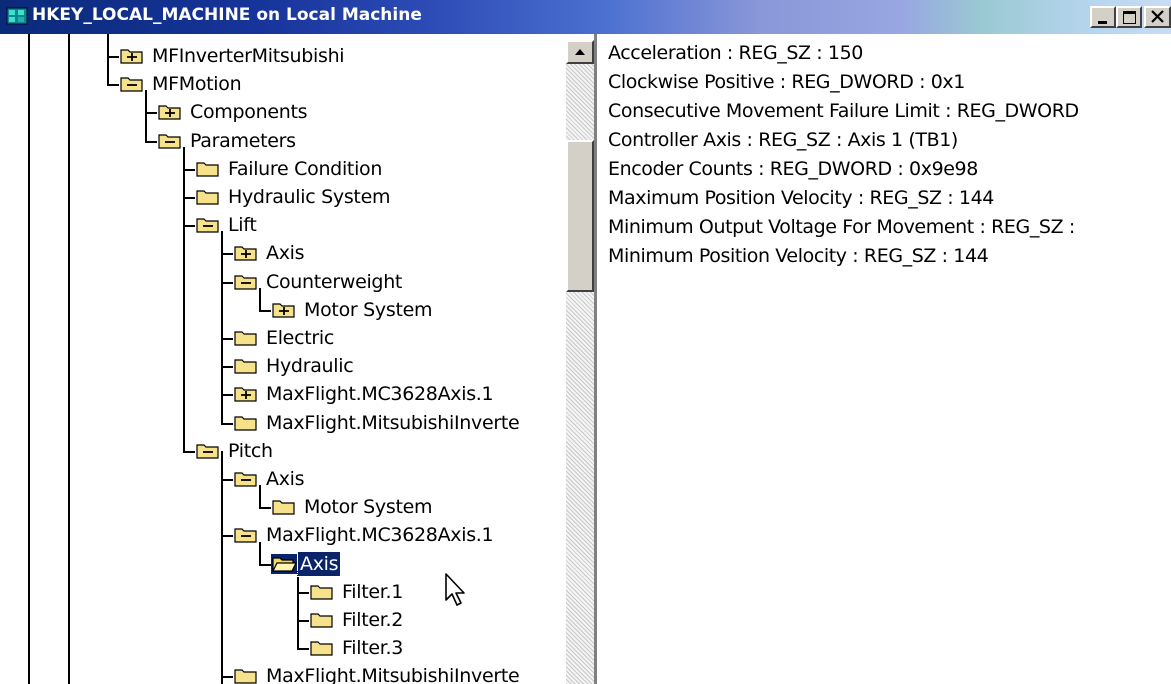 This screenshot has height=684, width=1171. I want to click on maximize-button, so click(1129, 17).